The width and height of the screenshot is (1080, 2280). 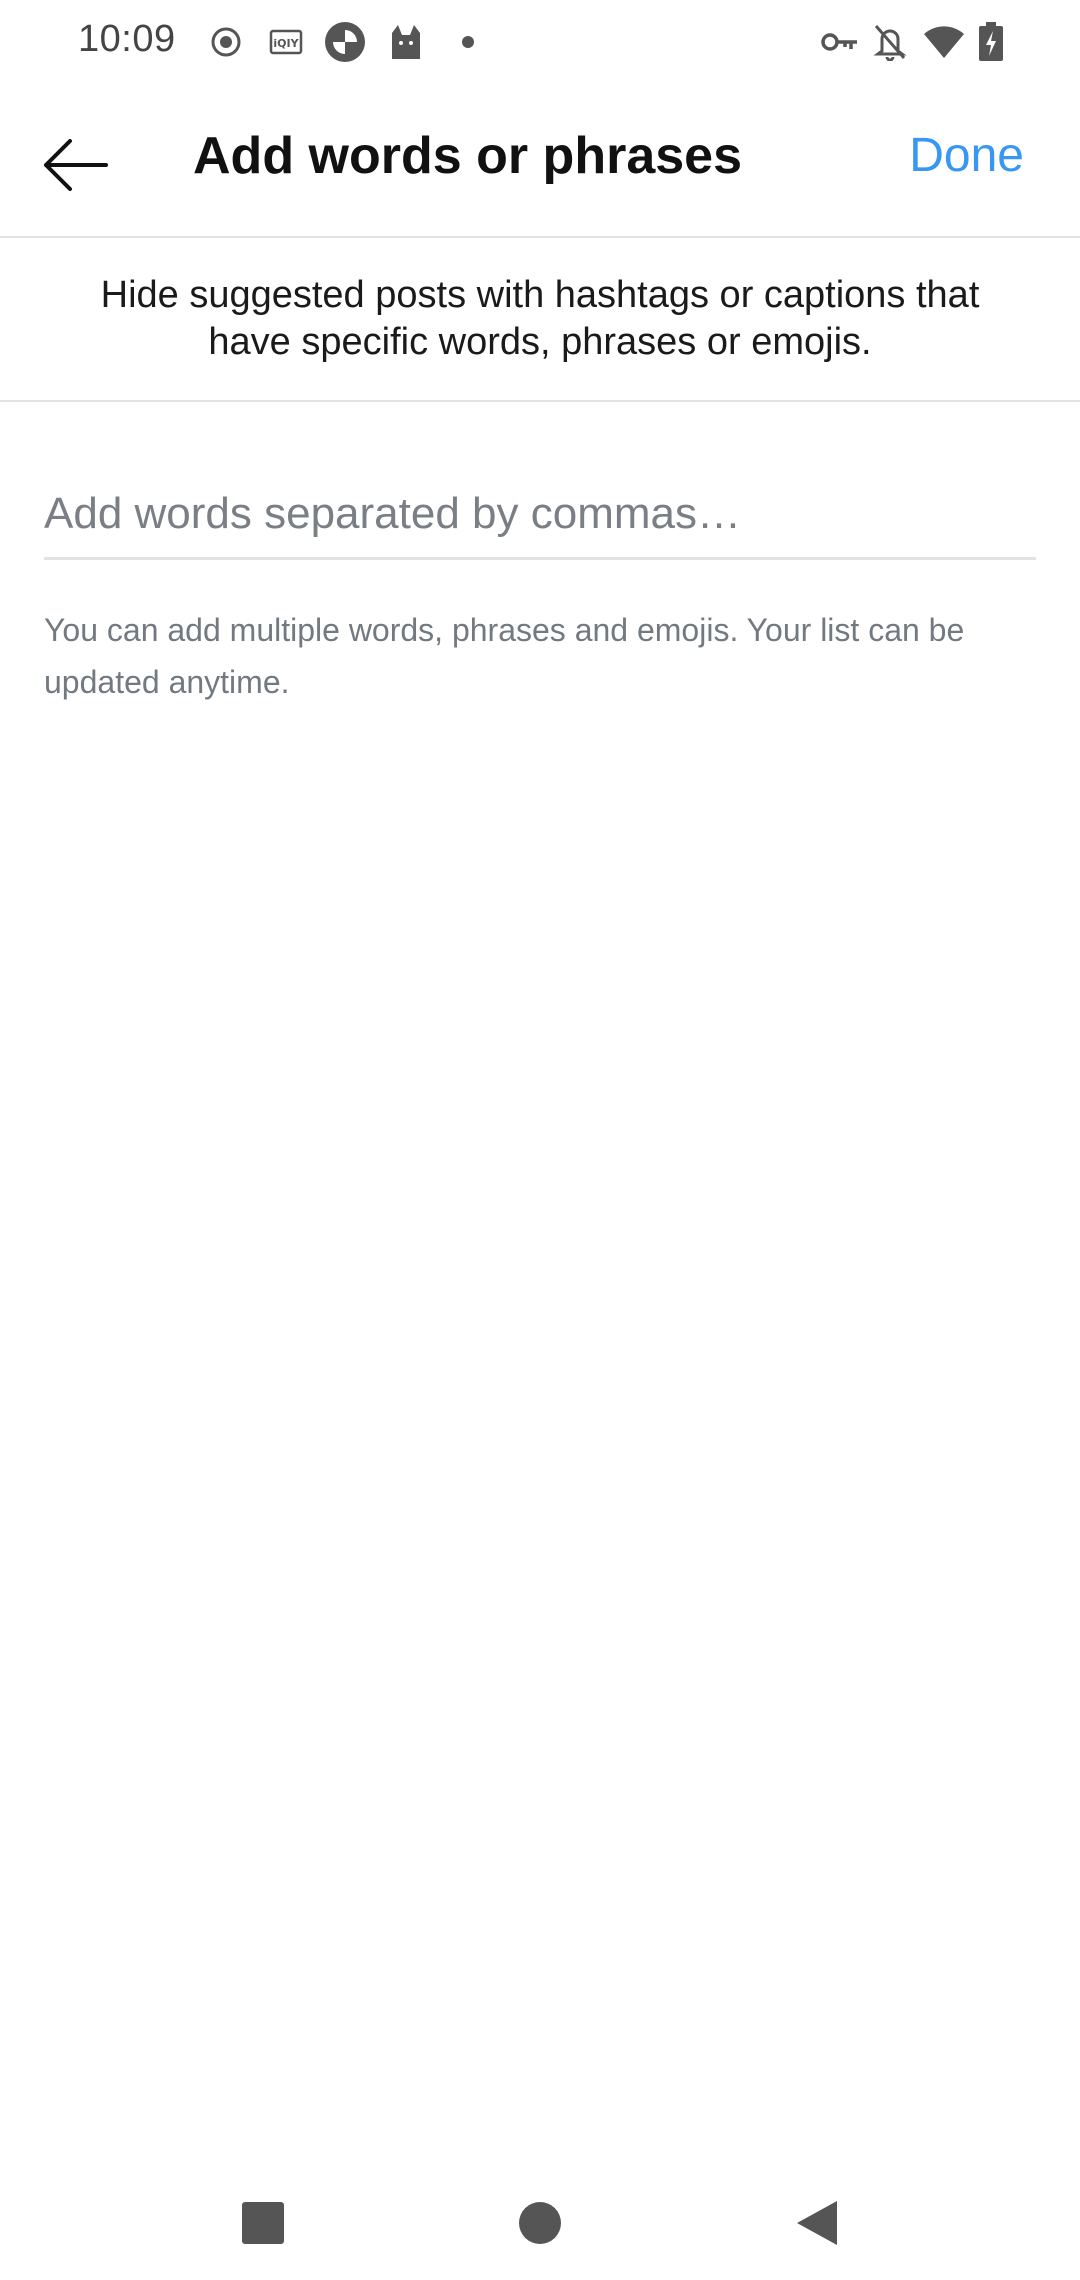 What do you see at coordinates (991, 42) in the screenshot?
I see `battery-charging-icon` at bounding box center [991, 42].